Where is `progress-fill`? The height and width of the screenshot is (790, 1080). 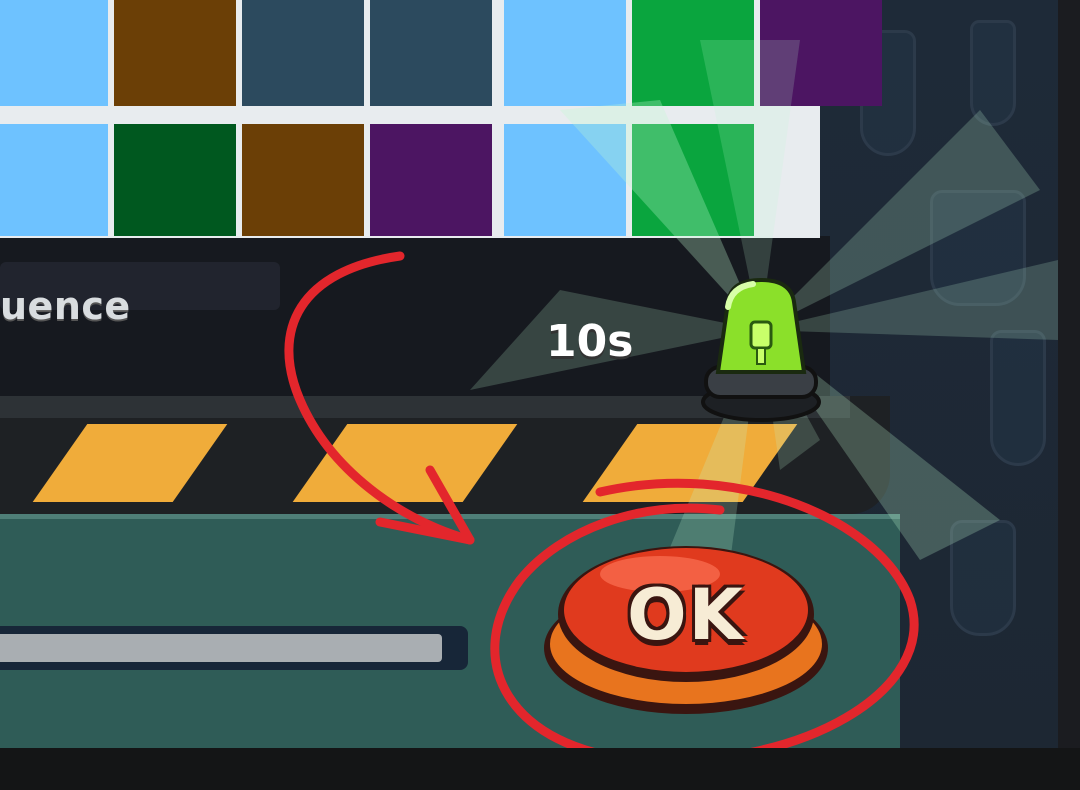 progress-fill is located at coordinates (221, 648).